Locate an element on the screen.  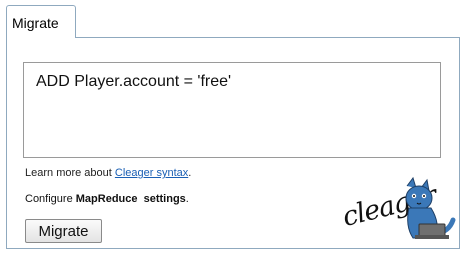
tab-connector is located at coordinates (41, 37).